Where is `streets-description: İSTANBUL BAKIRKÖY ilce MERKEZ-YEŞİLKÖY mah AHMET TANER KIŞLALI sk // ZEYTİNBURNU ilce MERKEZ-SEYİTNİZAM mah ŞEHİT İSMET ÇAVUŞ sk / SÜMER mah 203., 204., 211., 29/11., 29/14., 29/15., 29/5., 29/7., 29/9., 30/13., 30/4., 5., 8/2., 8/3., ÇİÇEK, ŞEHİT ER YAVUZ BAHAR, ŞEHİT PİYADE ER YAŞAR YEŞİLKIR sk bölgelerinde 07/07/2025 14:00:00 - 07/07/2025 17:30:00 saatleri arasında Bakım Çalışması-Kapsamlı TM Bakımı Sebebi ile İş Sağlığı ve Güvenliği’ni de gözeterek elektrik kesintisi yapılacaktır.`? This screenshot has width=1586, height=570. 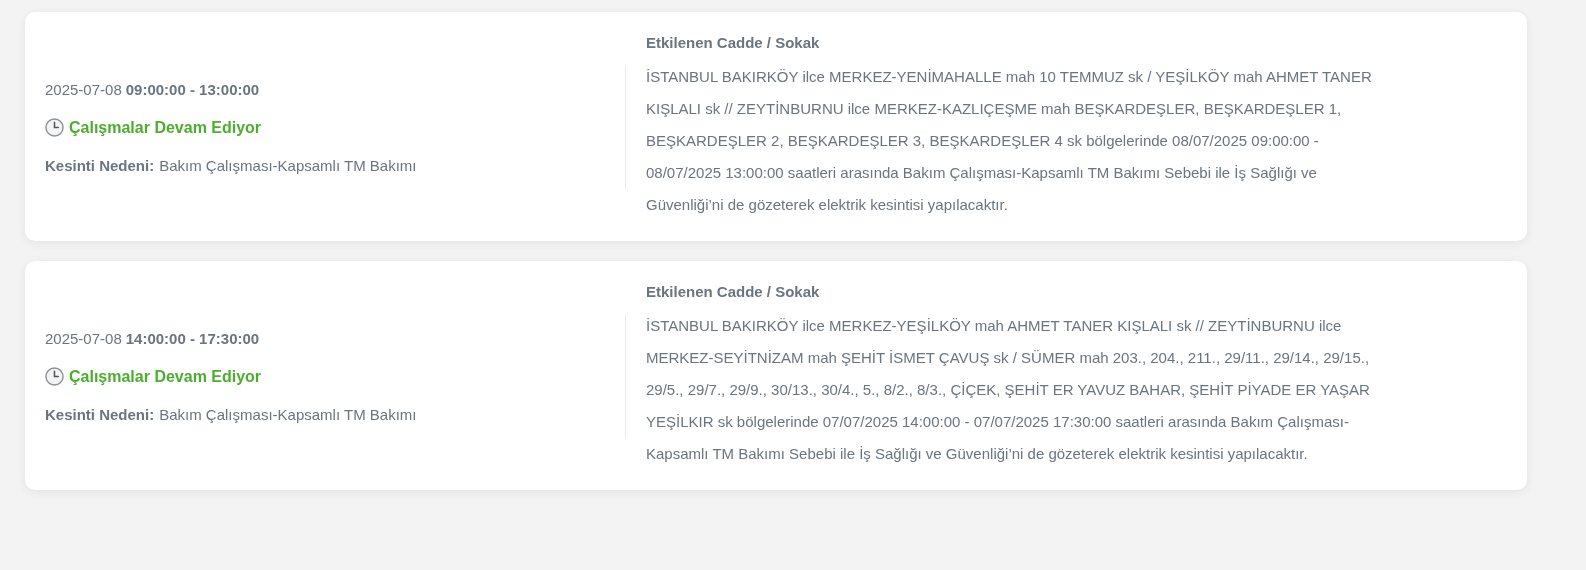 streets-description: İSTANBUL BAKIRKÖY ilce MERKEZ-YEŞİLKÖY mah AHMET TANER KIŞLALI sk // ZEYTİNBURNU ilce MERKEZ-SEYİTNİZAM mah ŞEHİT İSMET ÇAVUŞ sk / SÜMER mah 203., 204., 211., 29/11., 29/14., 29/15., 29/5., 29/7., 29/9., 30/13., 30/4., 5., 8/2., 8/3., ÇİÇEK, ŞEHİT ER YAVUZ BAHAR, ŞEHİT PİYADE ER YAŞAR YEŞİLKIR sk bölgelerinde 07/07/2025 14:00:00 - 07/07/2025 17:30:00 saatleri arasında Bakım Çalışması-Kapsamlı TM Bakımı Sebebi ile İş Sağlığı ve Güvenliği’ni de gözeterek elektrik kesintisi yapılacaktır. is located at coordinates (1008, 390).